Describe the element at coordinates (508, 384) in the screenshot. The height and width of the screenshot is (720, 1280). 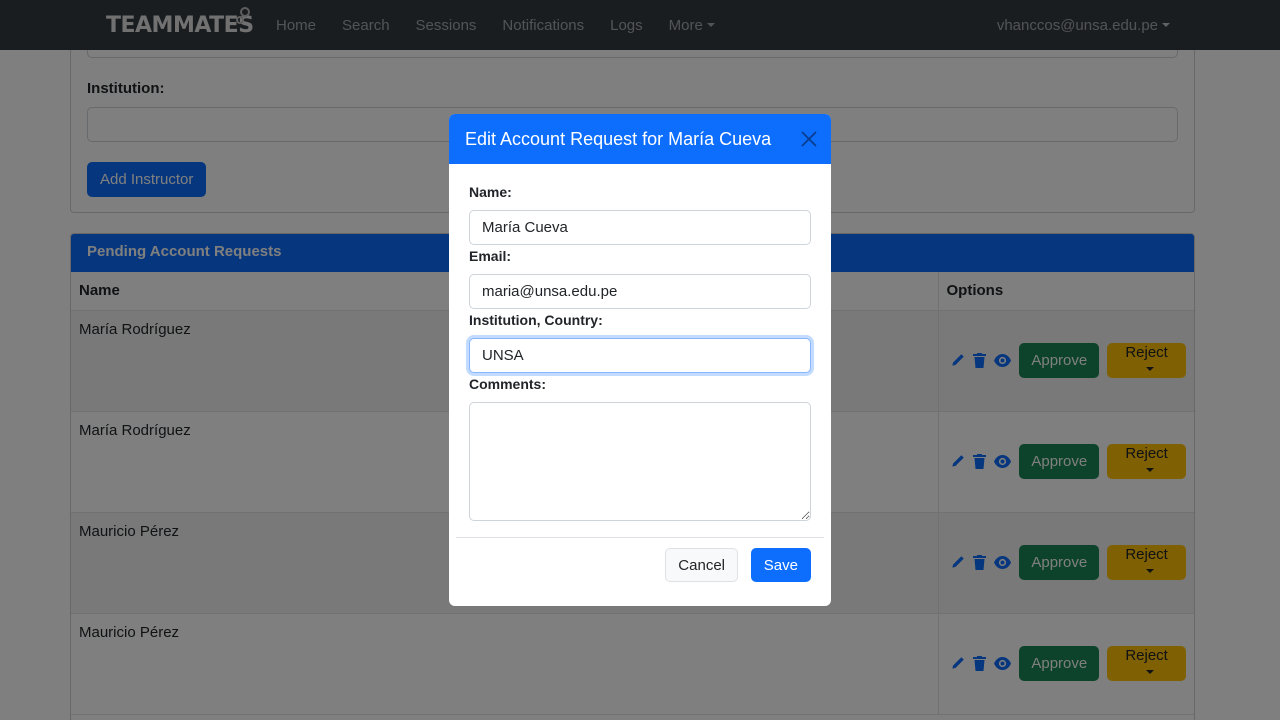
I see `comments-label: Comments:` at that location.